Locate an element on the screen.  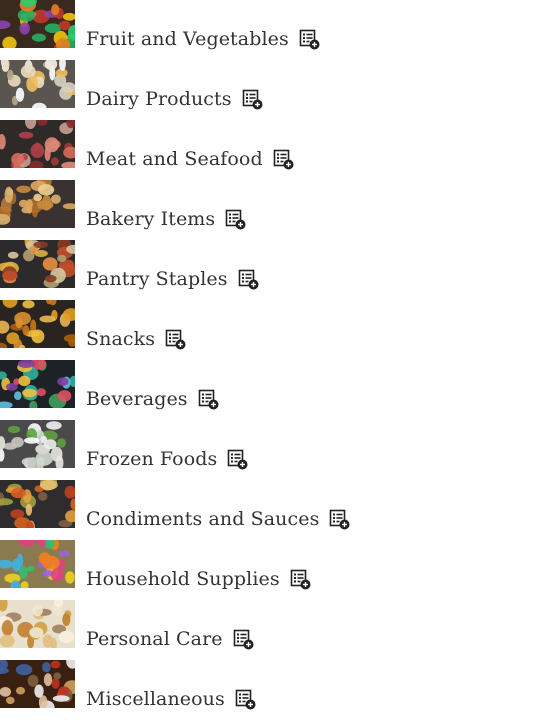
category-label: Snacks is located at coordinates (120, 339).